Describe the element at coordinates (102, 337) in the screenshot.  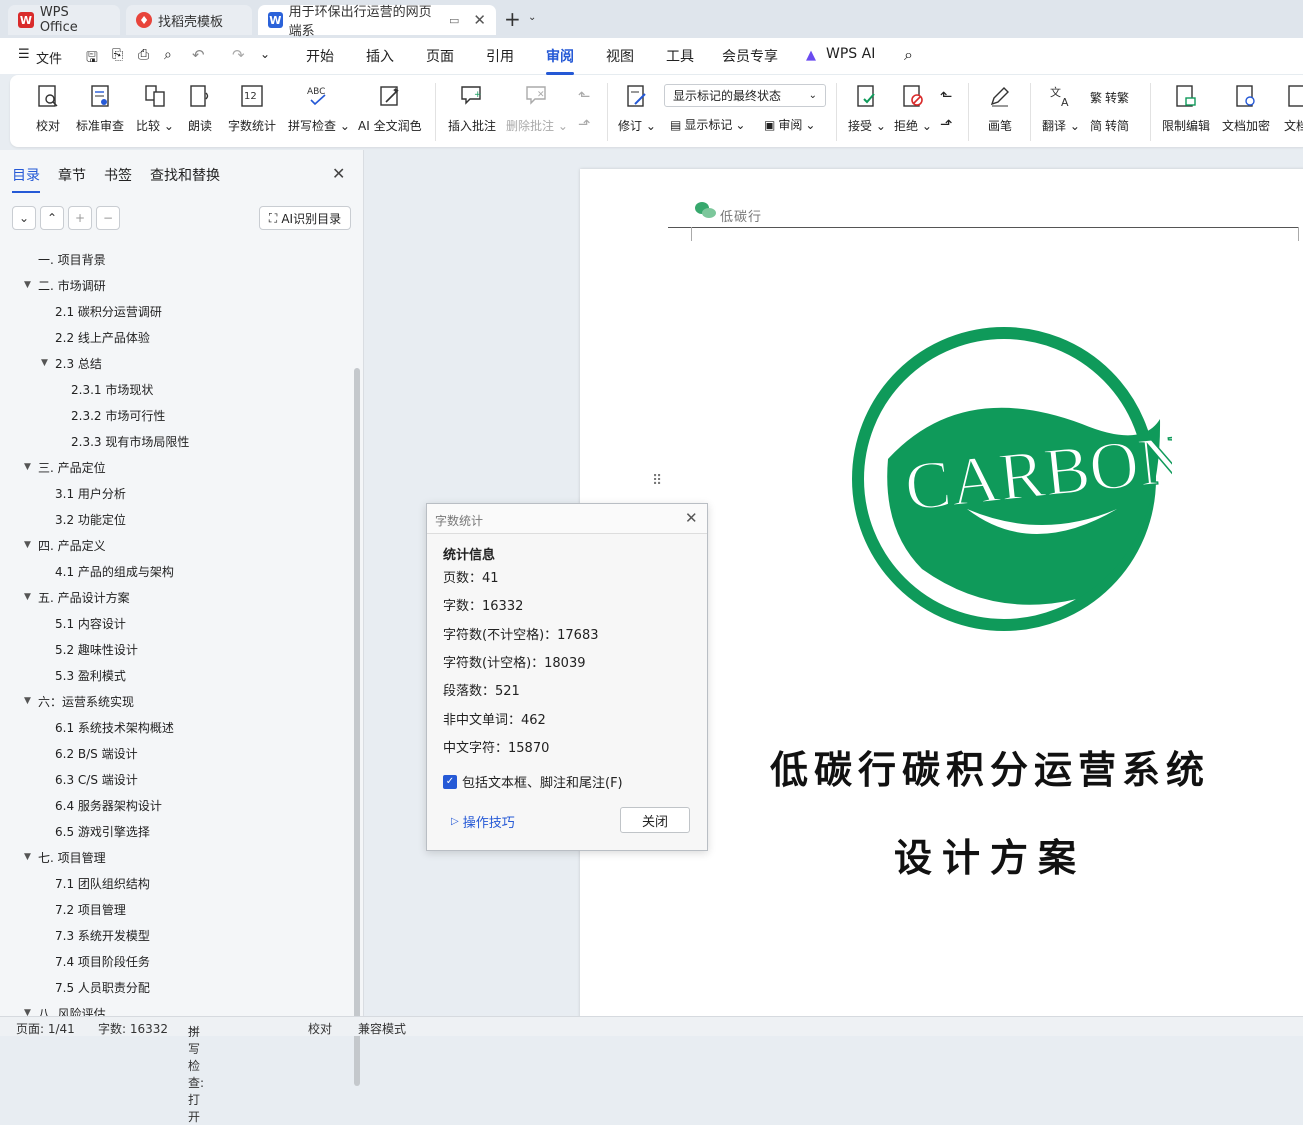
I see `toc-item: 2.2 线上产品体验` at that location.